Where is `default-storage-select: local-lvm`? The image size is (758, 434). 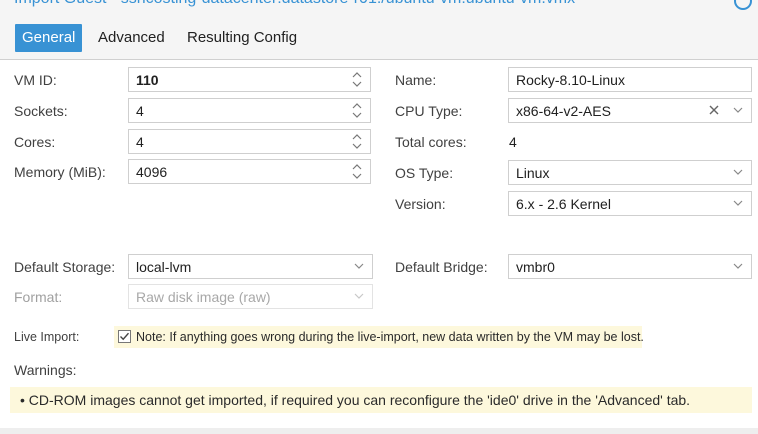 default-storage-select: local-lvm is located at coordinates (250, 266).